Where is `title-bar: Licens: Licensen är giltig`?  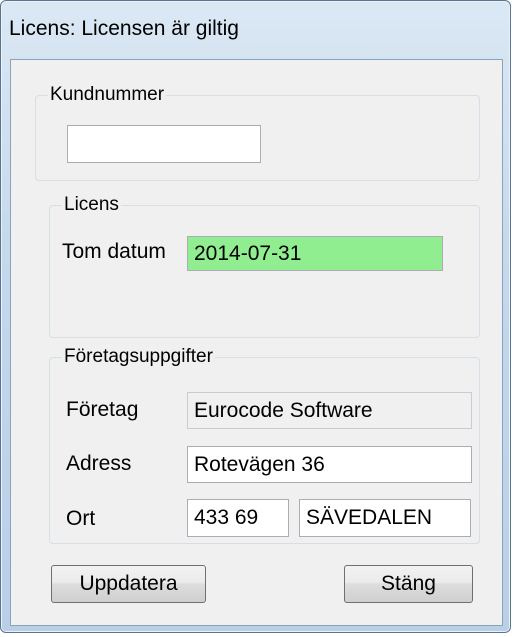 title-bar: Licens: Licensen är giltig is located at coordinates (255, 30).